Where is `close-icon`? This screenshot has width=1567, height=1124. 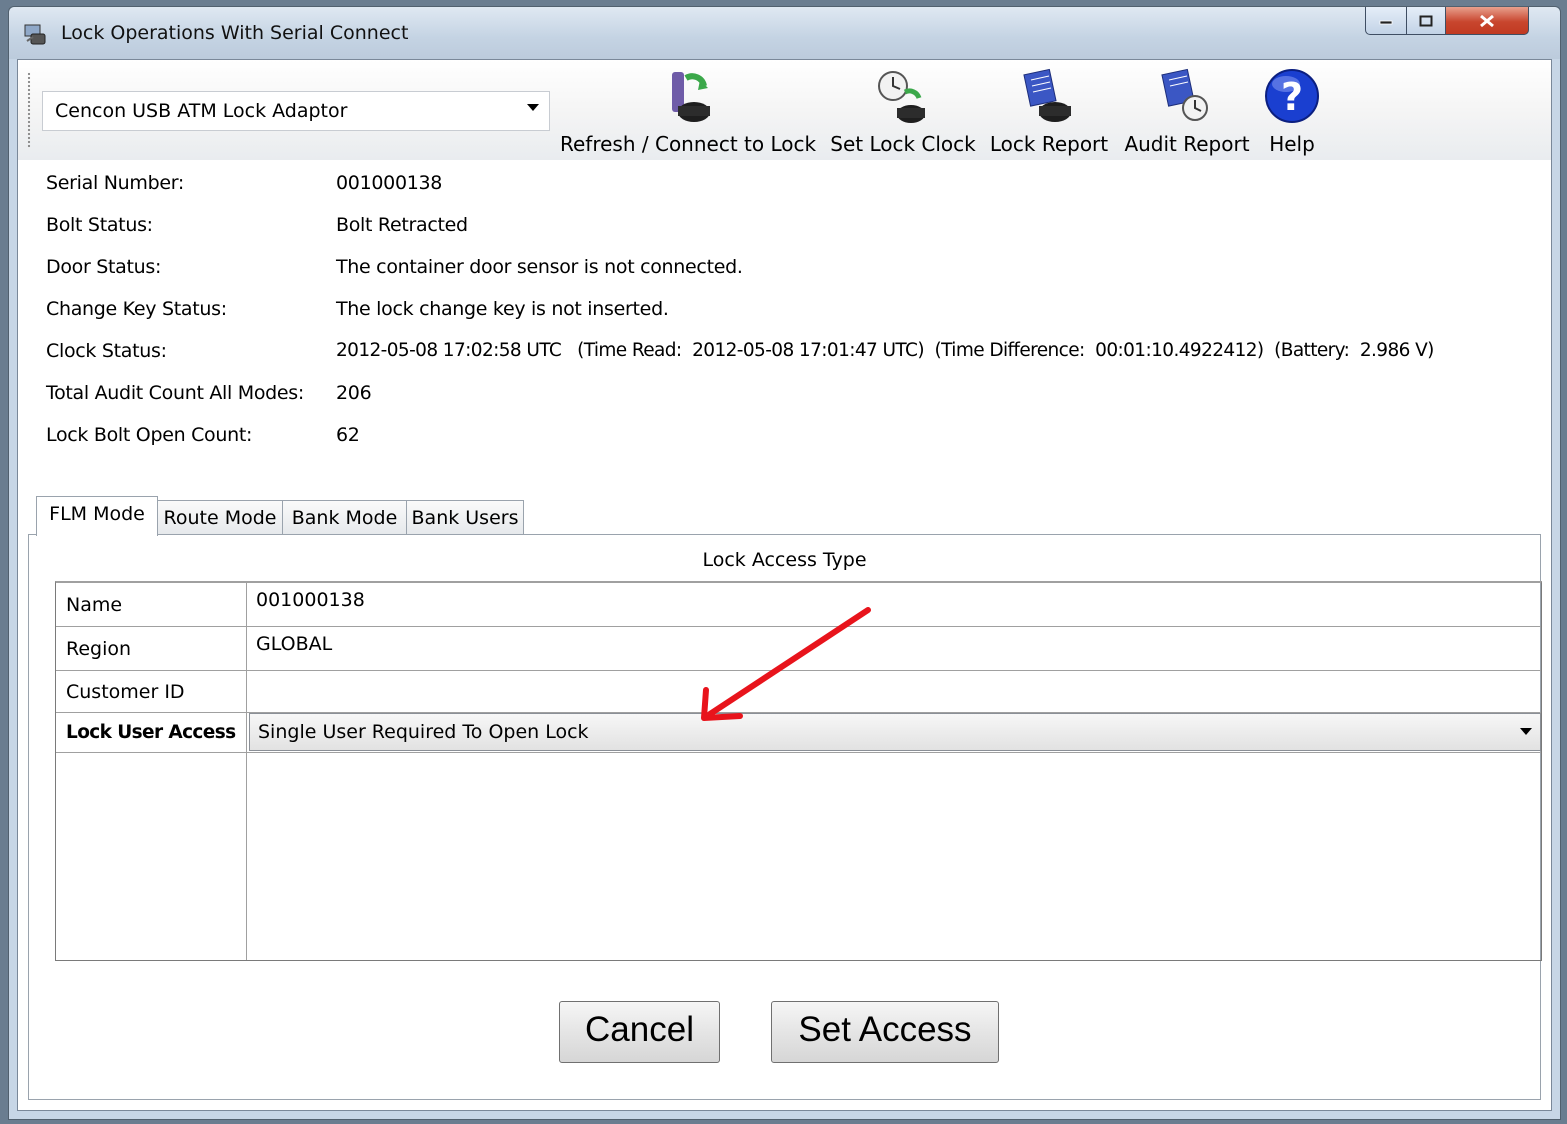 close-icon is located at coordinates (1487, 20).